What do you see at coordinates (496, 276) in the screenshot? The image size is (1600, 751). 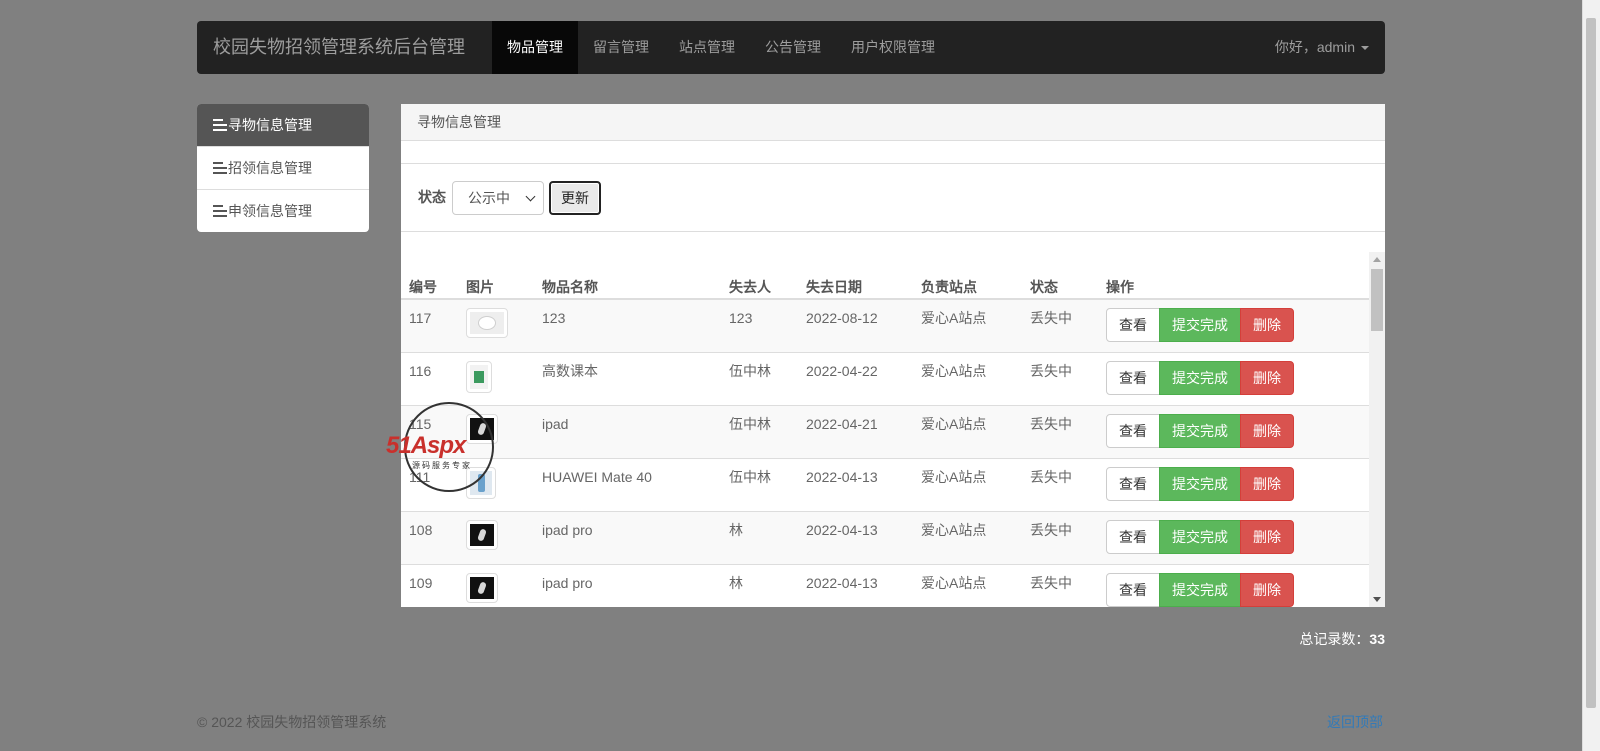 I see `column-header-image: 图片` at bounding box center [496, 276].